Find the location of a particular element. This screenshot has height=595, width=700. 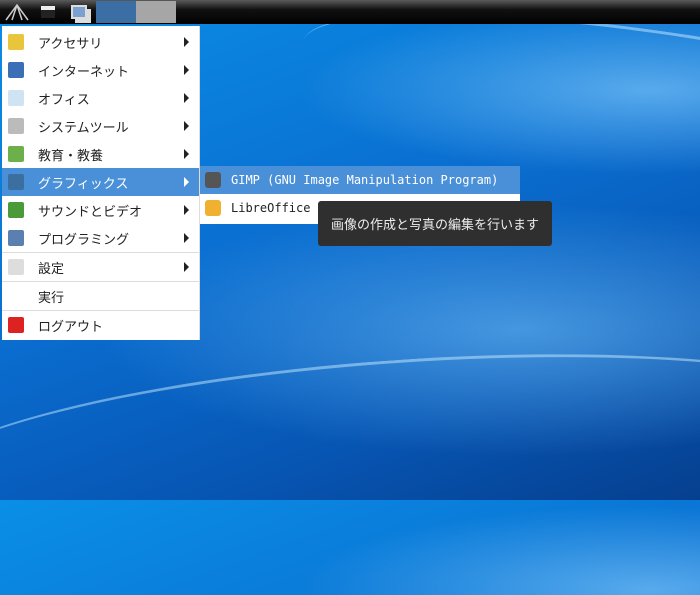

menu-item-label: プログラミング is located at coordinates (84, 240).